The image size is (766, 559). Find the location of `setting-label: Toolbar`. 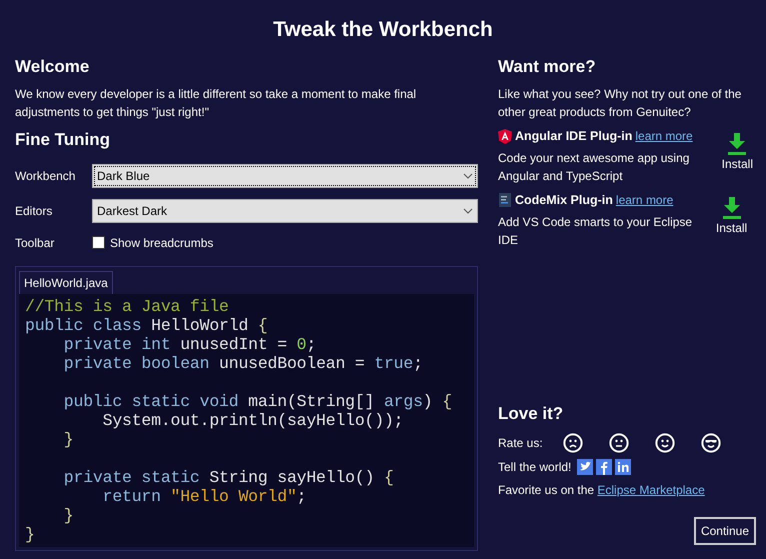

setting-label: Toolbar is located at coordinates (35, 243).